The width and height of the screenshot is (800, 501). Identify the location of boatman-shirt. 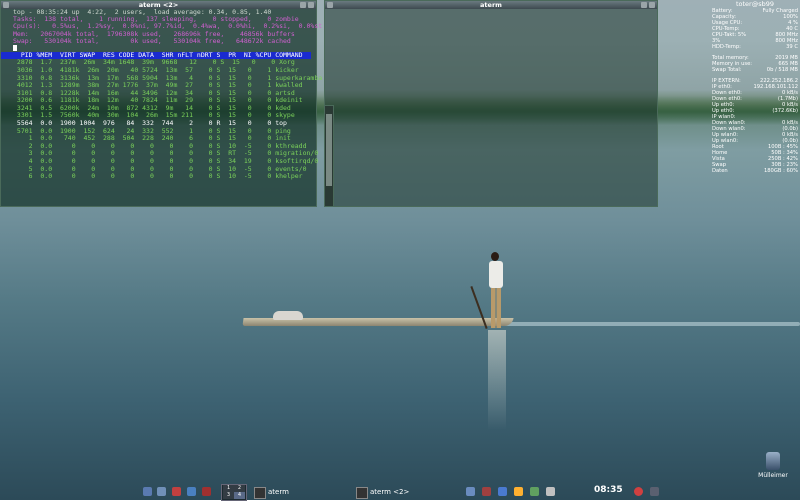
(496, 274).